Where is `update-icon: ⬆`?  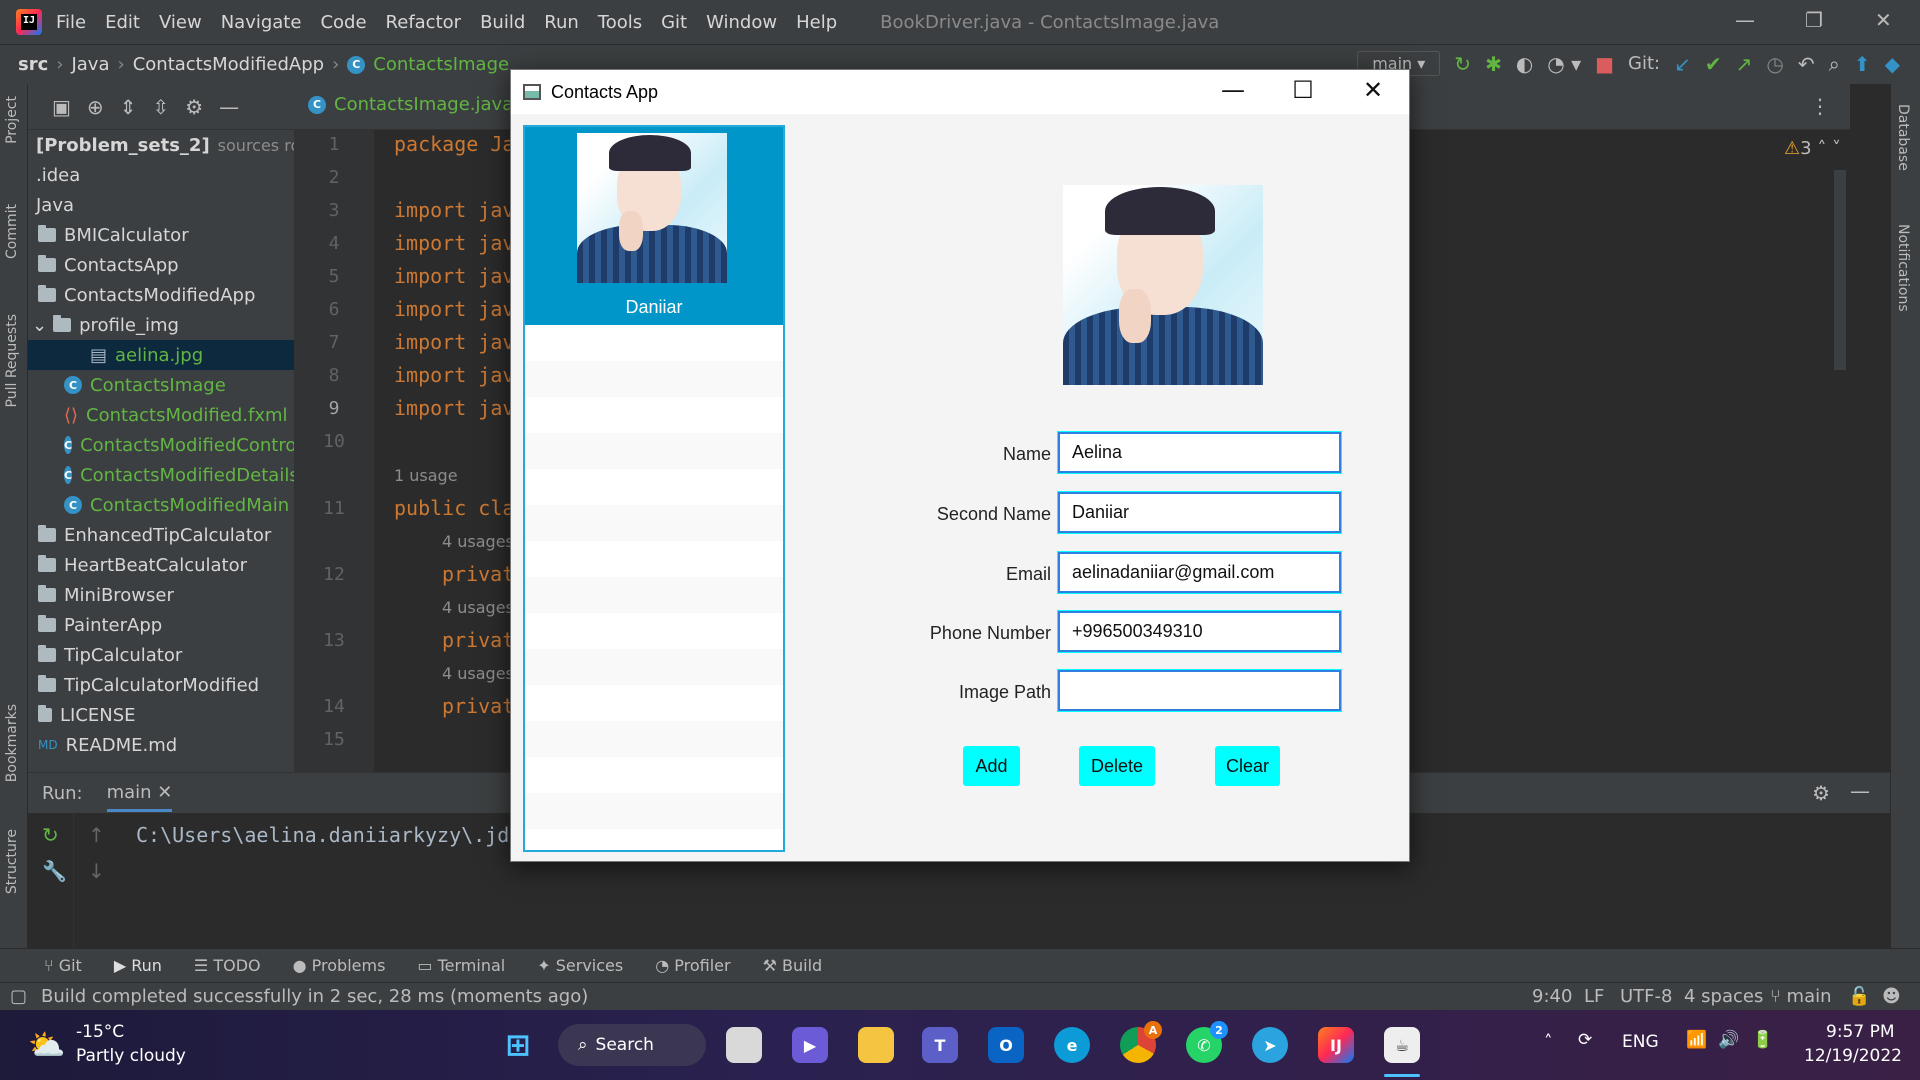
update-icon: ⬆ is located at coordinates (1862, 64).